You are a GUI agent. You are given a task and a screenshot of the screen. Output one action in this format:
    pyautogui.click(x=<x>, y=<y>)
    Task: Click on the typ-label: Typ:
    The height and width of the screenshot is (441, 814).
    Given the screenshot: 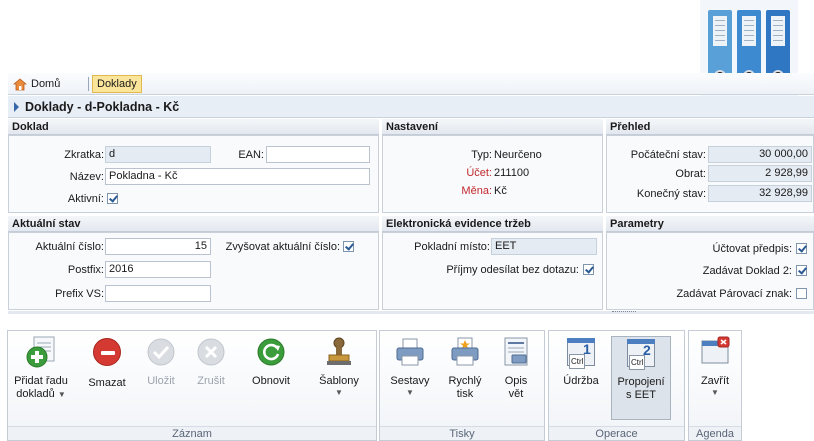 What is the action you would take?
    pyautogui.click(x=481, y=155)
    